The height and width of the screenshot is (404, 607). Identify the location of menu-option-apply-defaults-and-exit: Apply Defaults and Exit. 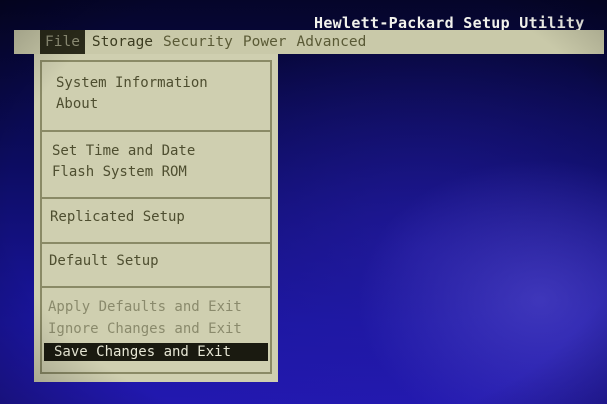
(145, 307).